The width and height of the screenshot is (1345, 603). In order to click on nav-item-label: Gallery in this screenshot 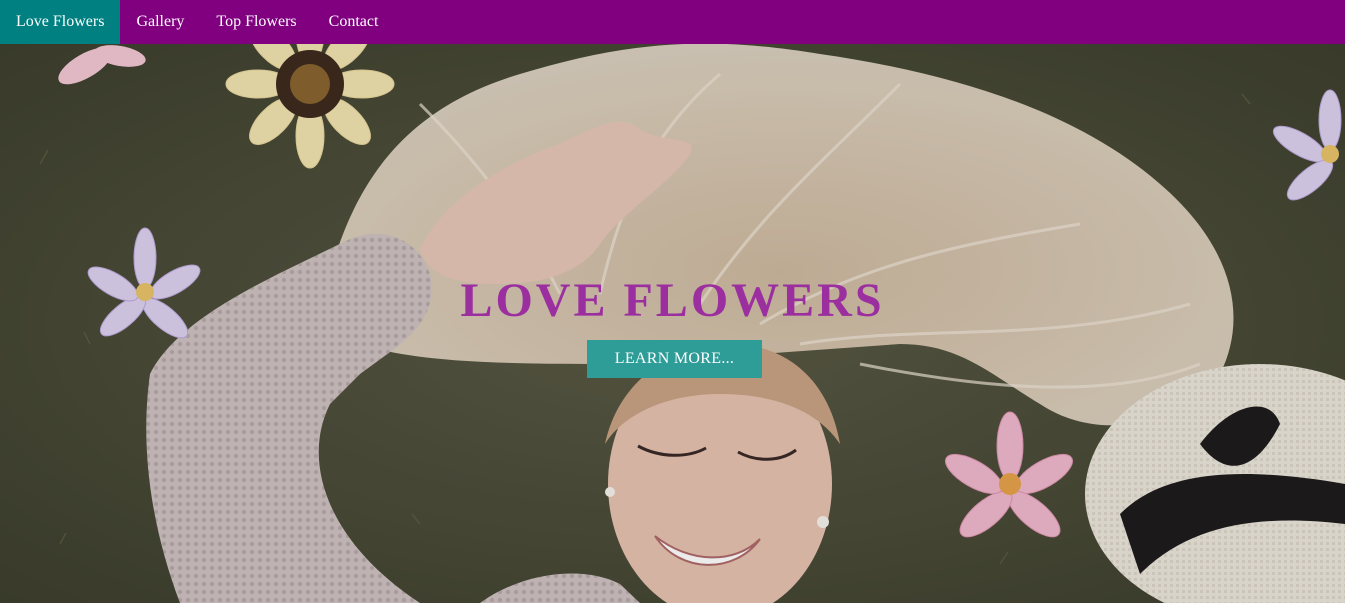, I will do `click(160, 21)`.